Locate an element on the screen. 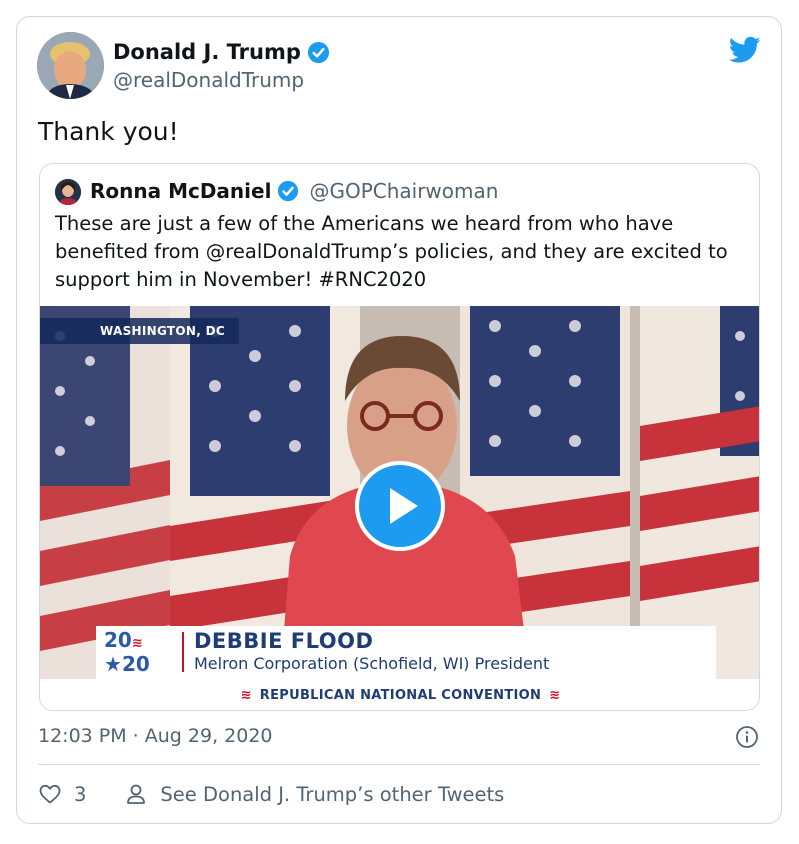  location-tag: WASHINGTON, DC is located at coordinates (139, 331).